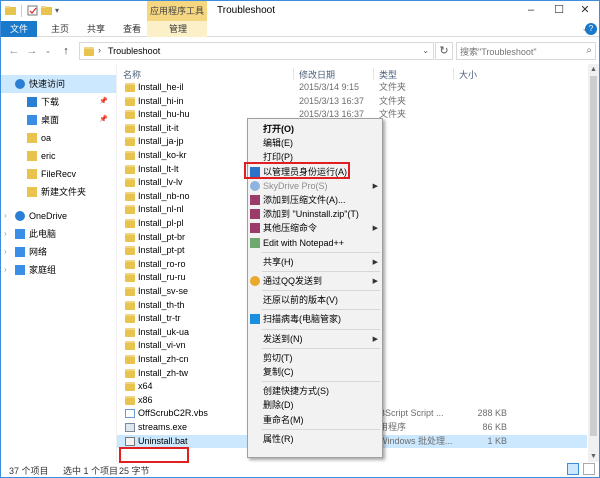 This screenshot has width=600, height=478. Describe the element at coordinates (19, 29) in the screenshot. I see `tab-file: 文件` at that location.